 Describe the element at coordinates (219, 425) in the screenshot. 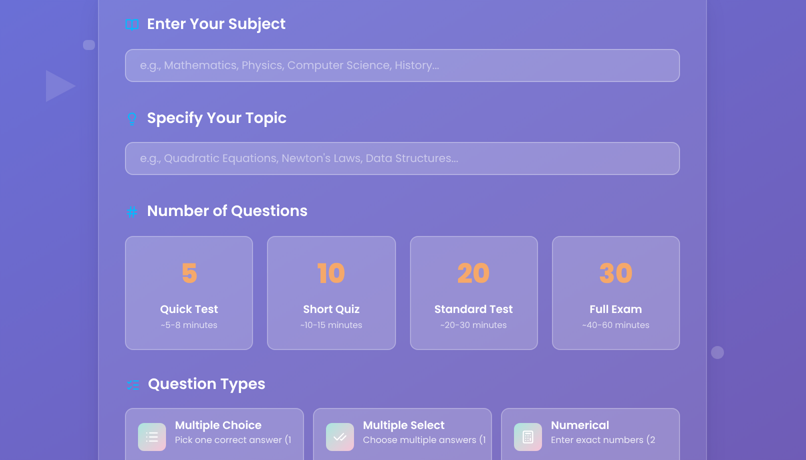

I see `type-title: Multiple Choice` at that location.